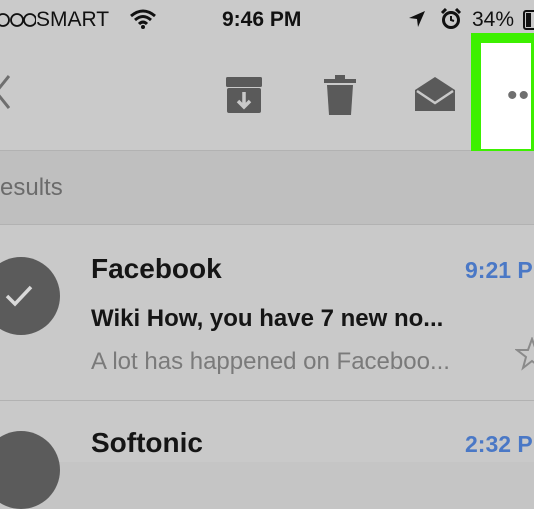 This screenshot has width=534, height=509. I want to click on location-arrow-icon, so click(417, 19).